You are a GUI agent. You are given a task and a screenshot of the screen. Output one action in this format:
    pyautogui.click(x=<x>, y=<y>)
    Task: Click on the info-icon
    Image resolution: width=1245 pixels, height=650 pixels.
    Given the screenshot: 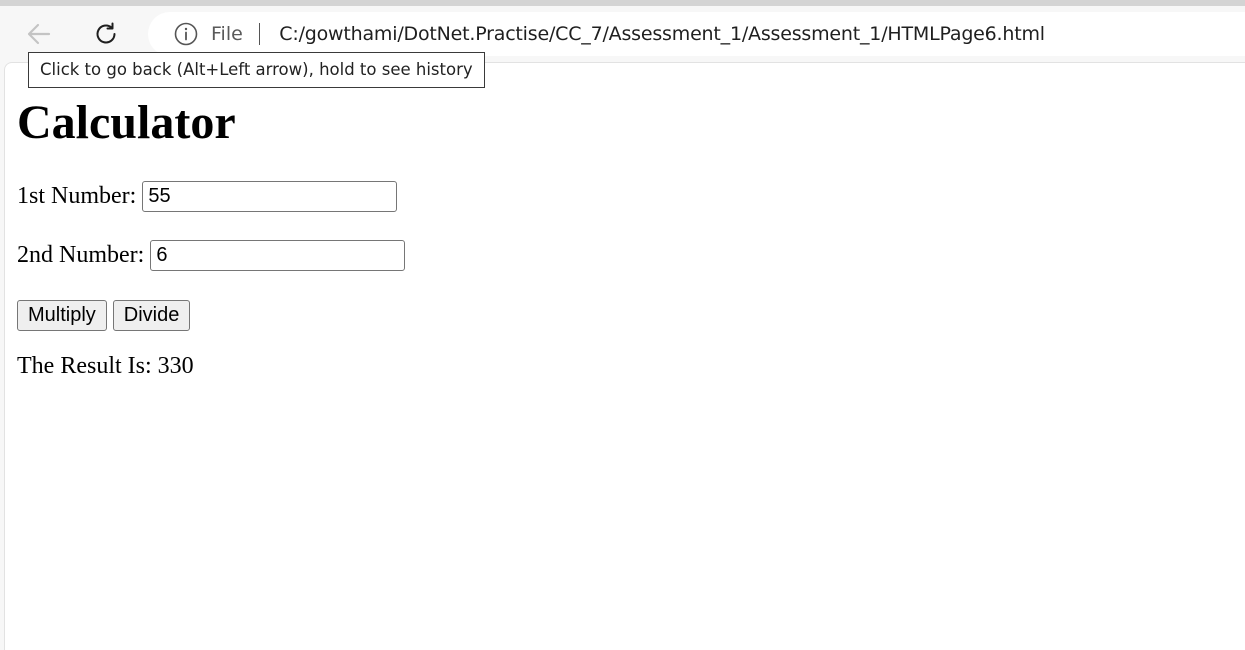 What is the action you would take?
    pyautogui.click(x=186, y=34)
    